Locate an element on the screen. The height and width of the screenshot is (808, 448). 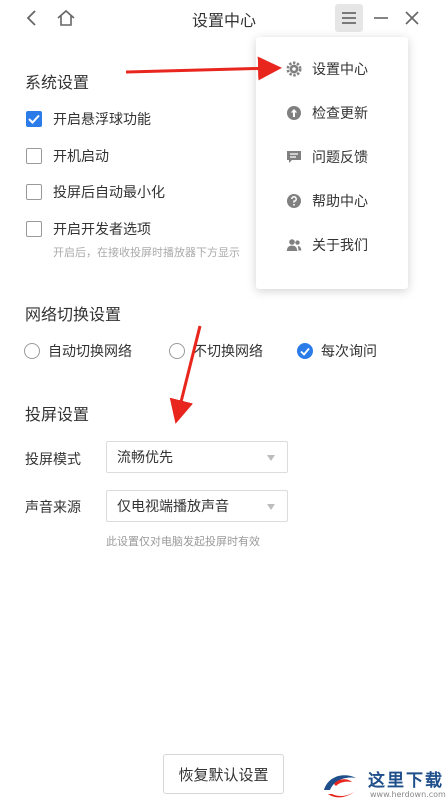
cast-mode-label: 投屏模式 is located at coordinates (53, 460).